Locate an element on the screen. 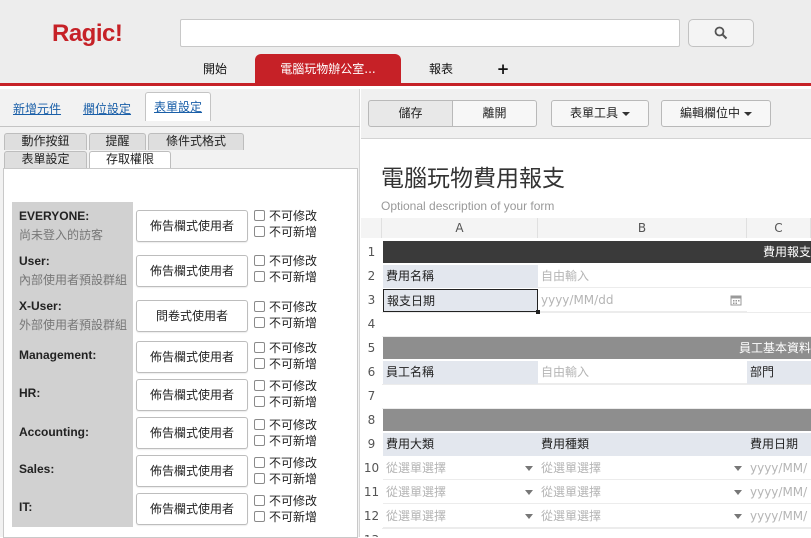 Image resolution: width=811 pixels, height=538 pixels. field-label-expense-date: 費用日期 is located at coordinates (779, 444).